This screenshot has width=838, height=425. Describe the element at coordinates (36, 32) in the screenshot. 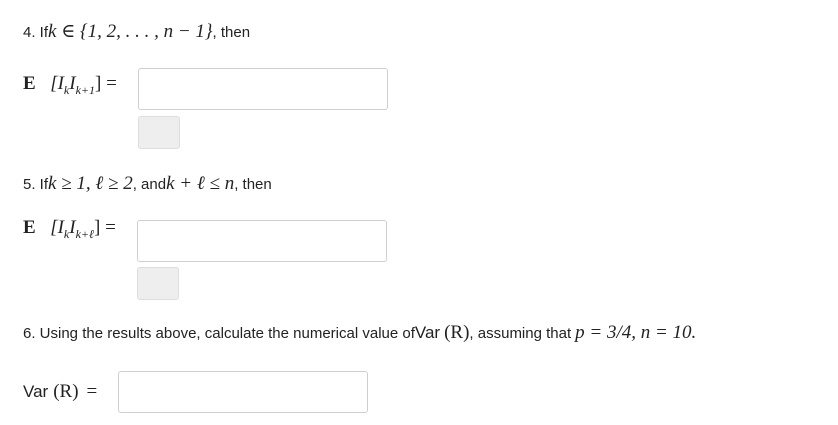

I see `question-4-prefix: 4. If` at that location.